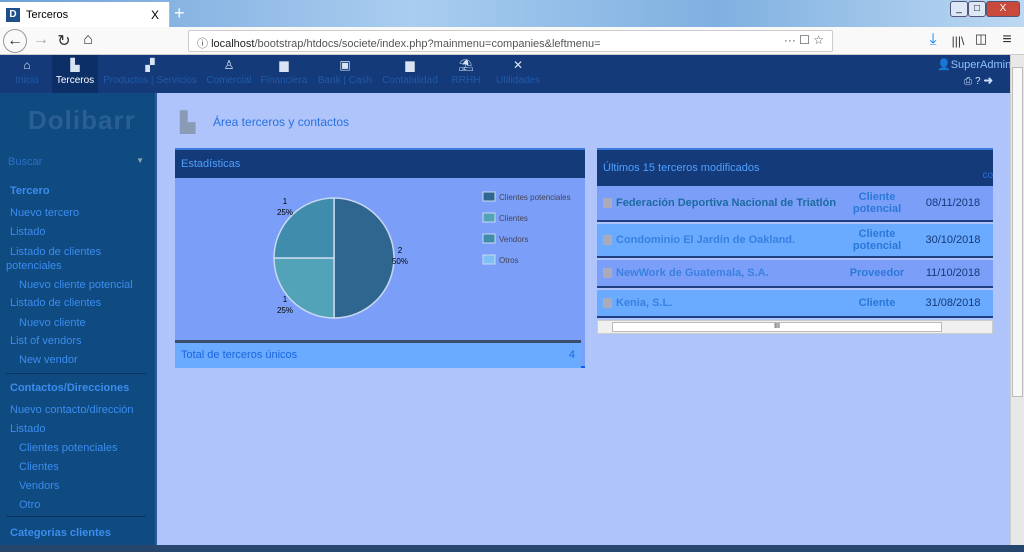 The width and height of the screenshot is (1024, 552). Describe the element at coordinates (981, 39) in the screenshot. I see `sidebar-icon: ◫` at that location.